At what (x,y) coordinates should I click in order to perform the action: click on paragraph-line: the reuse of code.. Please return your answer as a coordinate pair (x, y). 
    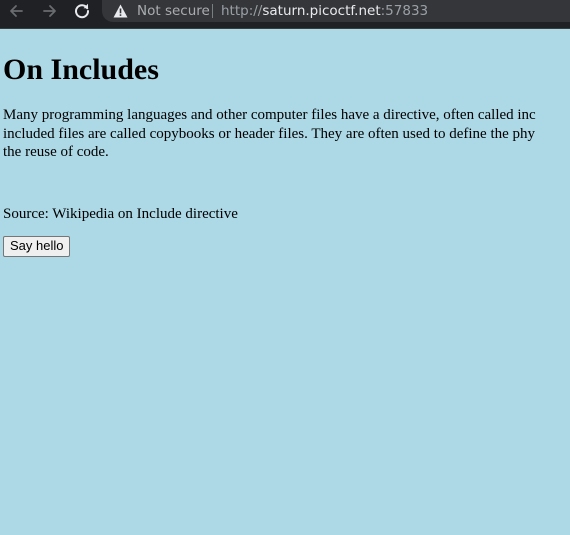
    Looking at the image, I should click on (56, 152).